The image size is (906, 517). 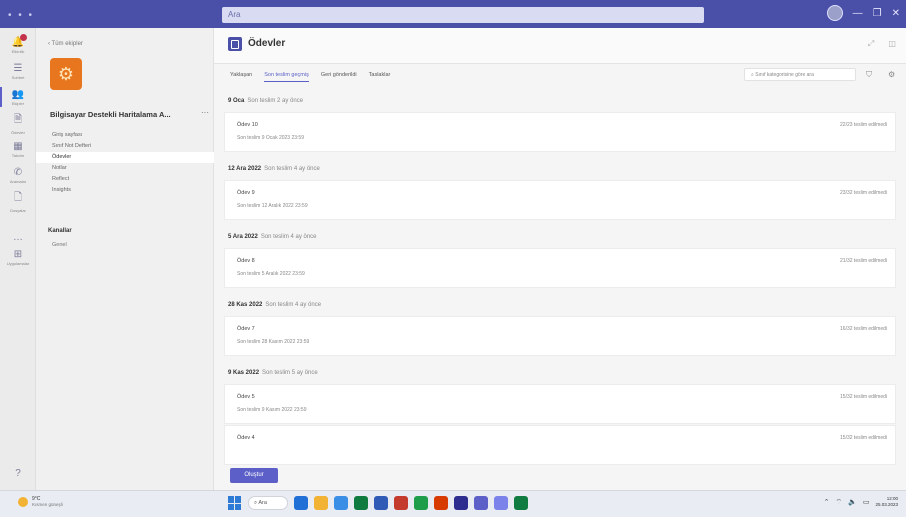 What do you see at coordinates (18, 119) in the screenshot?
I see `assignments-icon: 🗎` at bounding box center [18, 119].